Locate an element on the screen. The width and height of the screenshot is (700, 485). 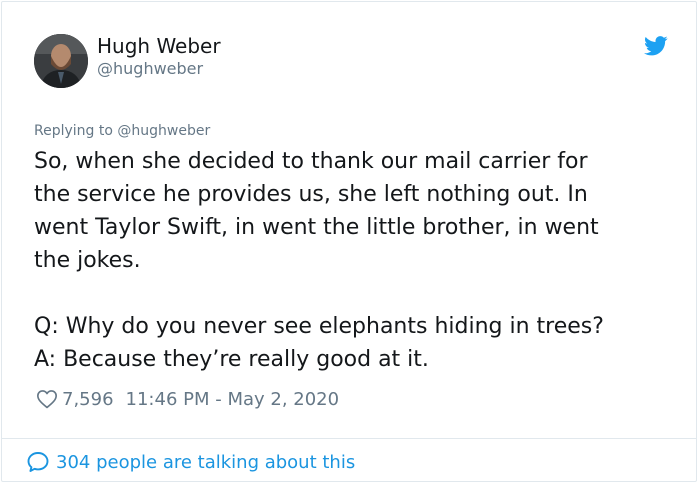
twitter-bird-icon is located at coordinates (656, 46).